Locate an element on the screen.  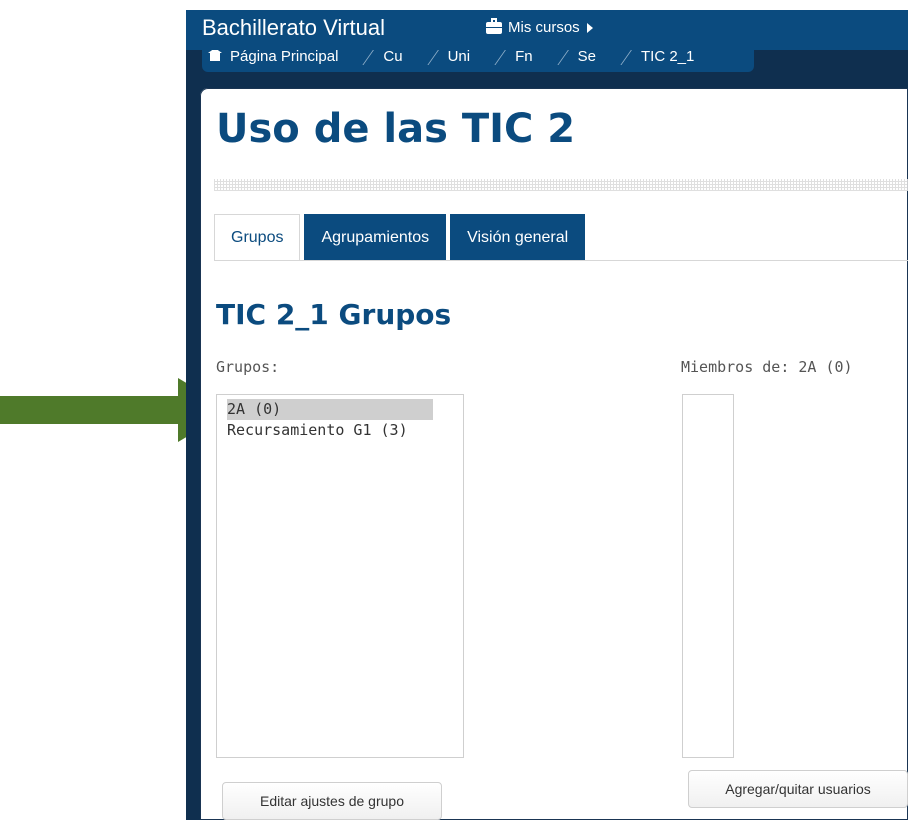
breadcrumb-label: Fn is located at coordinates (524, 57).